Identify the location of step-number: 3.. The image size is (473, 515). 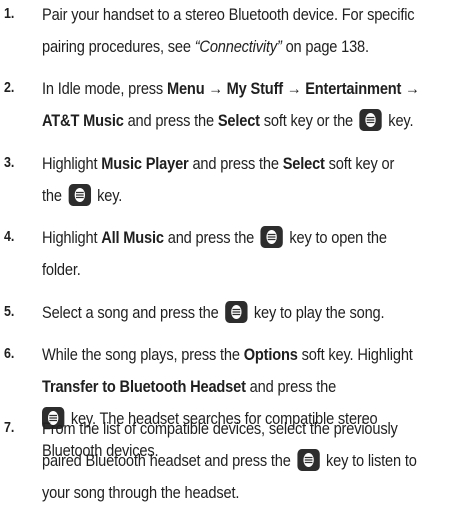
(9, 163).